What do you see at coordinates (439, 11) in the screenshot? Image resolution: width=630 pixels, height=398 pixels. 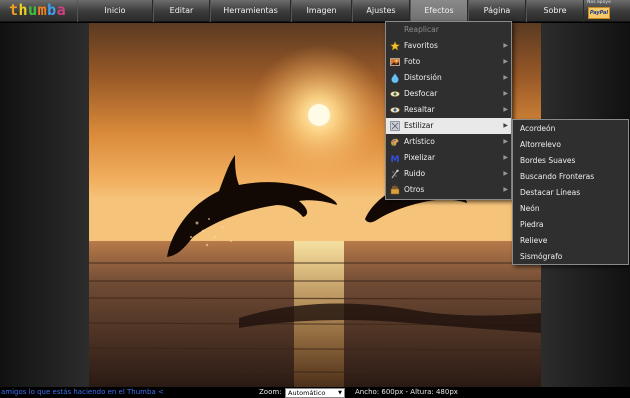 I see `menu-efectos: Efectos` at bounding box center [439, 11].